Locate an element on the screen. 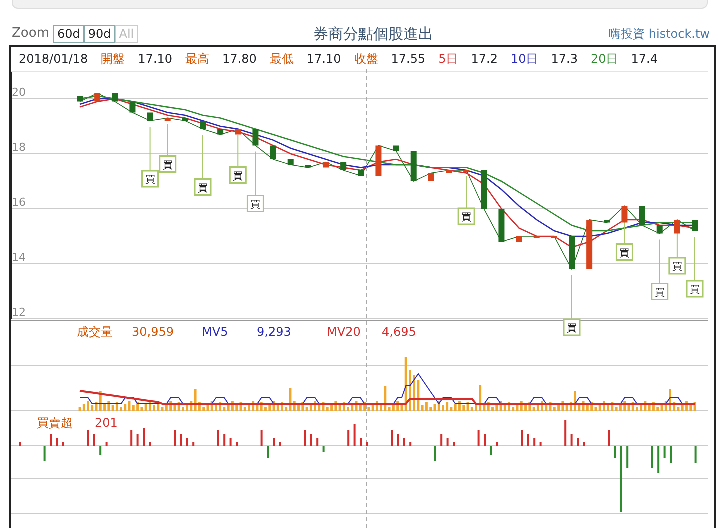 Image resolution: width=720 pixels, height=528 pixels. field-label: 10日 is located at coordinates (524, 59).